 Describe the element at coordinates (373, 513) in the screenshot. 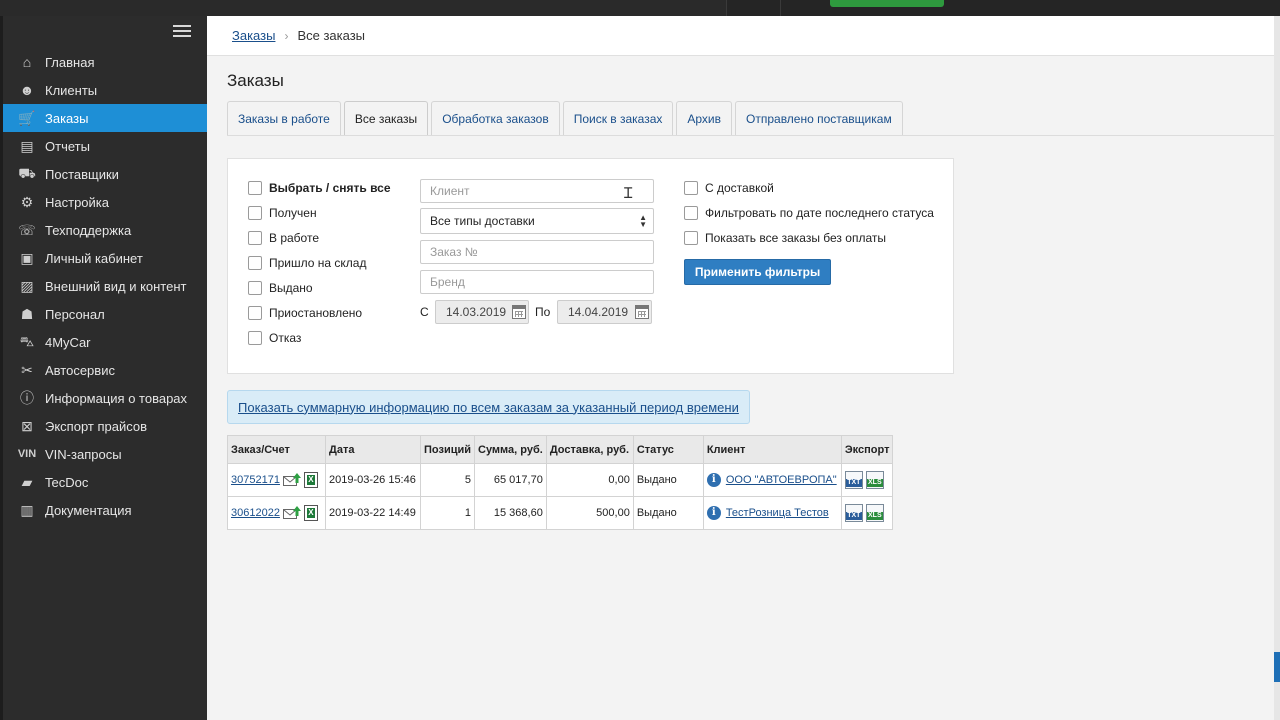

I see `date-cell: 2019-03-22 14:49` at that location.